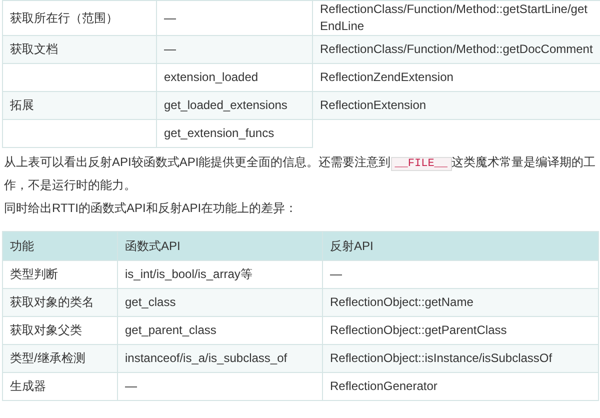 The height and width of the screenshot is (418, 600). Describe the element at coordinates (456, 50) in the screenshot. I see `table-cell: ReflectionClass/Function/Method::getDocComment` at that location.